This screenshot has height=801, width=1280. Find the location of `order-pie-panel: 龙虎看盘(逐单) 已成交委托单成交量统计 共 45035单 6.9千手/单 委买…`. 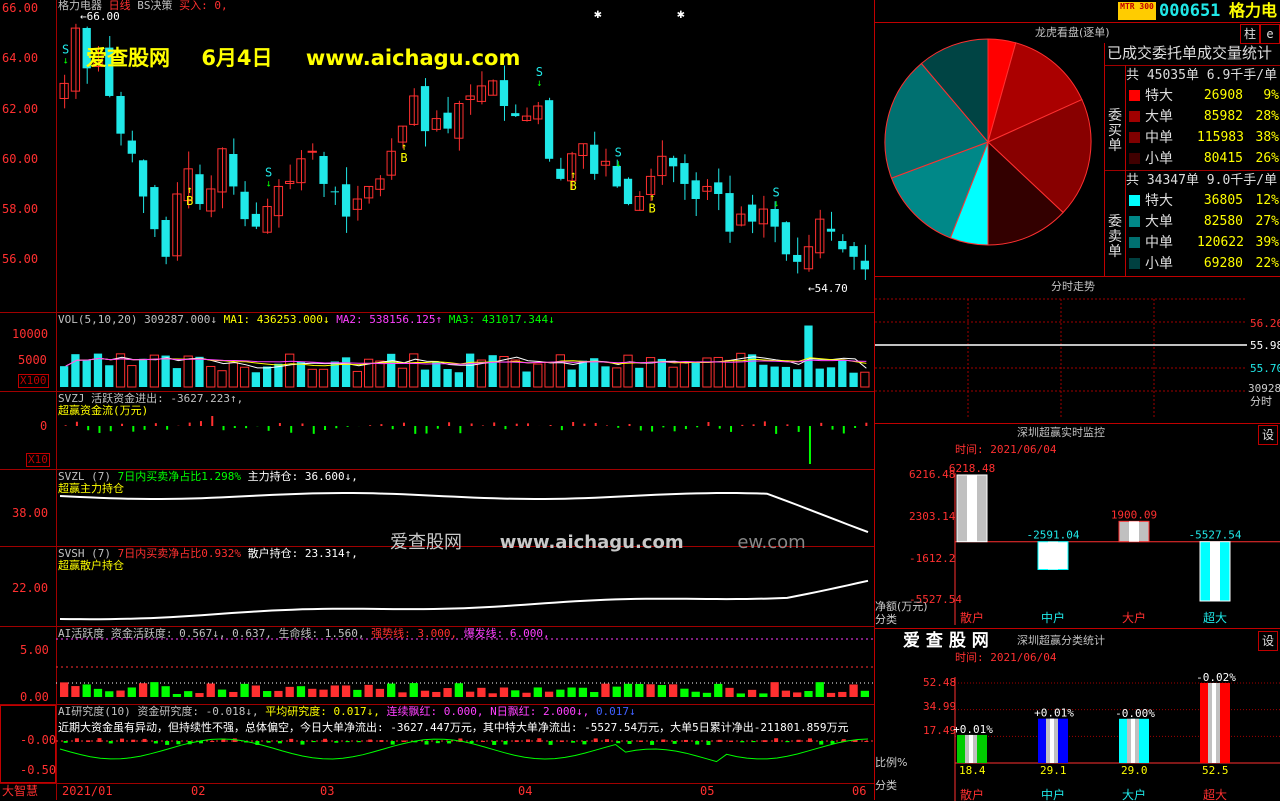

order-pie-panel: 龙虎看盘(逐单) 已成交委托单成交量统计 共 45035单 6.9千手/单 委买… is located at coordinates (1077, 149).